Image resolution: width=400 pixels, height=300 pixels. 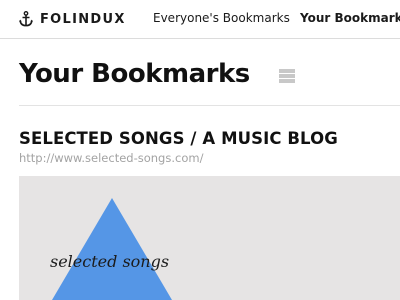 I want to click on brand-logo-link: FOLINDUX, so click(x=72, y=19).